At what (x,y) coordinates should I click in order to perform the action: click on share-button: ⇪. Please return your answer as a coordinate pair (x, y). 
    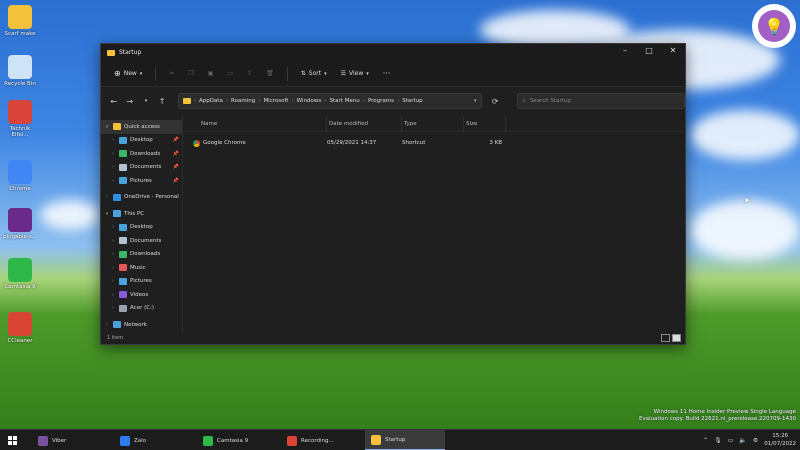
    Looking at the image, I should click on (249, 74).